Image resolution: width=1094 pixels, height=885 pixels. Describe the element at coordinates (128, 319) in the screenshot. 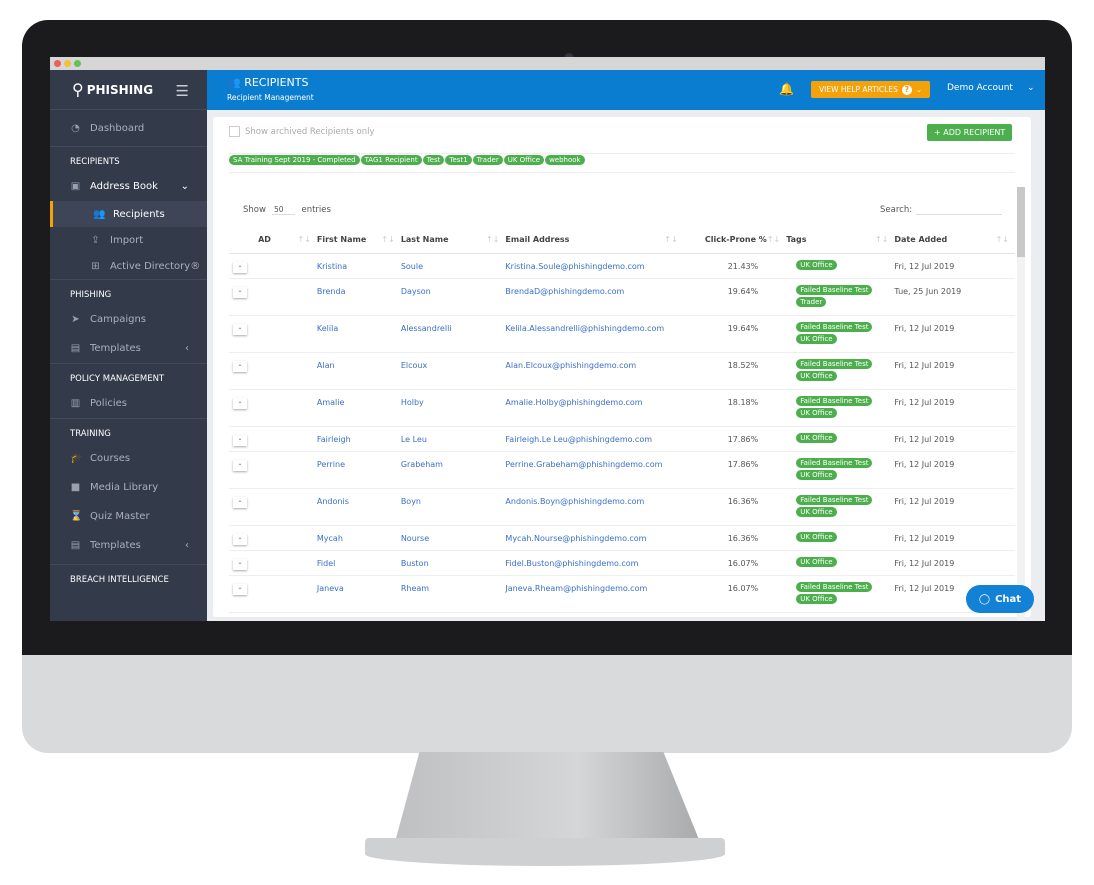

I see `sidebar-item-campaigns: ➤ Campaigns` at that location.